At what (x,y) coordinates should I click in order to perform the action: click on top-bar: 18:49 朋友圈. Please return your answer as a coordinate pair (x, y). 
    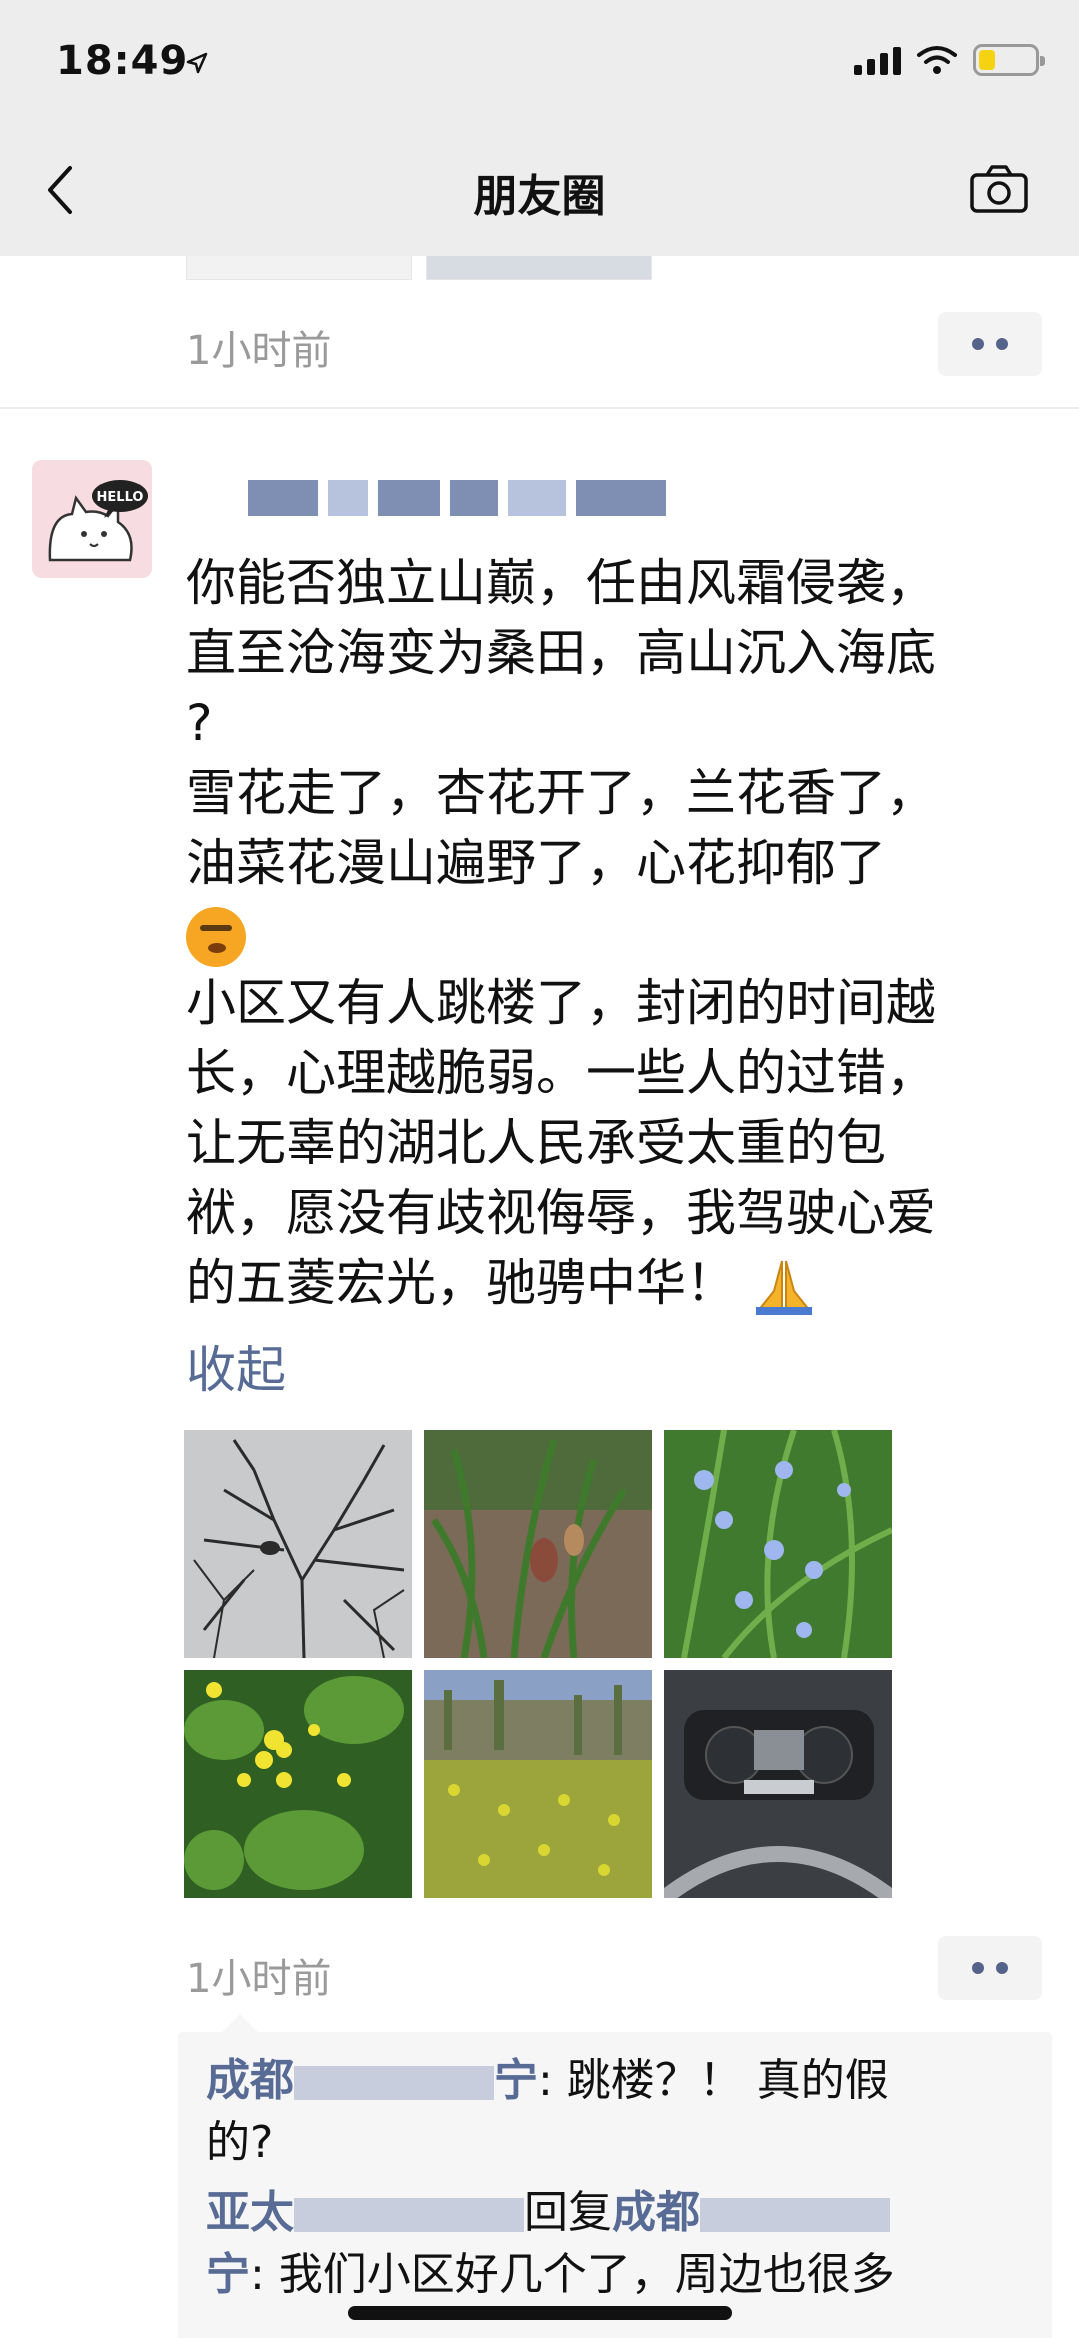
    Looking at the image, I should click on (539, 128).